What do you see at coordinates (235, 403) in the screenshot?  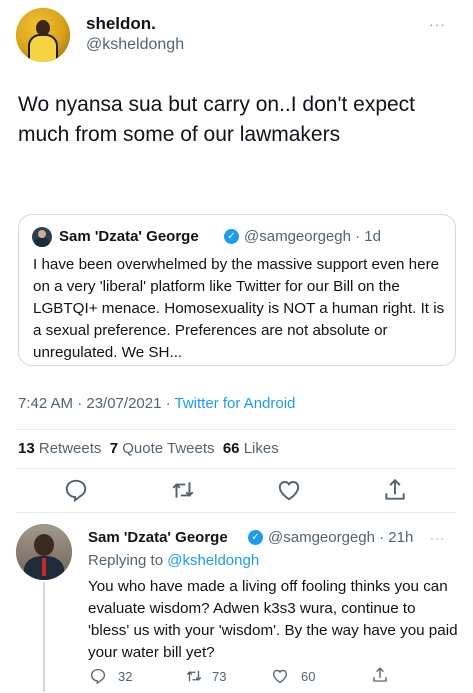 I see `tweet-client-link: Twitter for Android` at bounding box center [235, 403].